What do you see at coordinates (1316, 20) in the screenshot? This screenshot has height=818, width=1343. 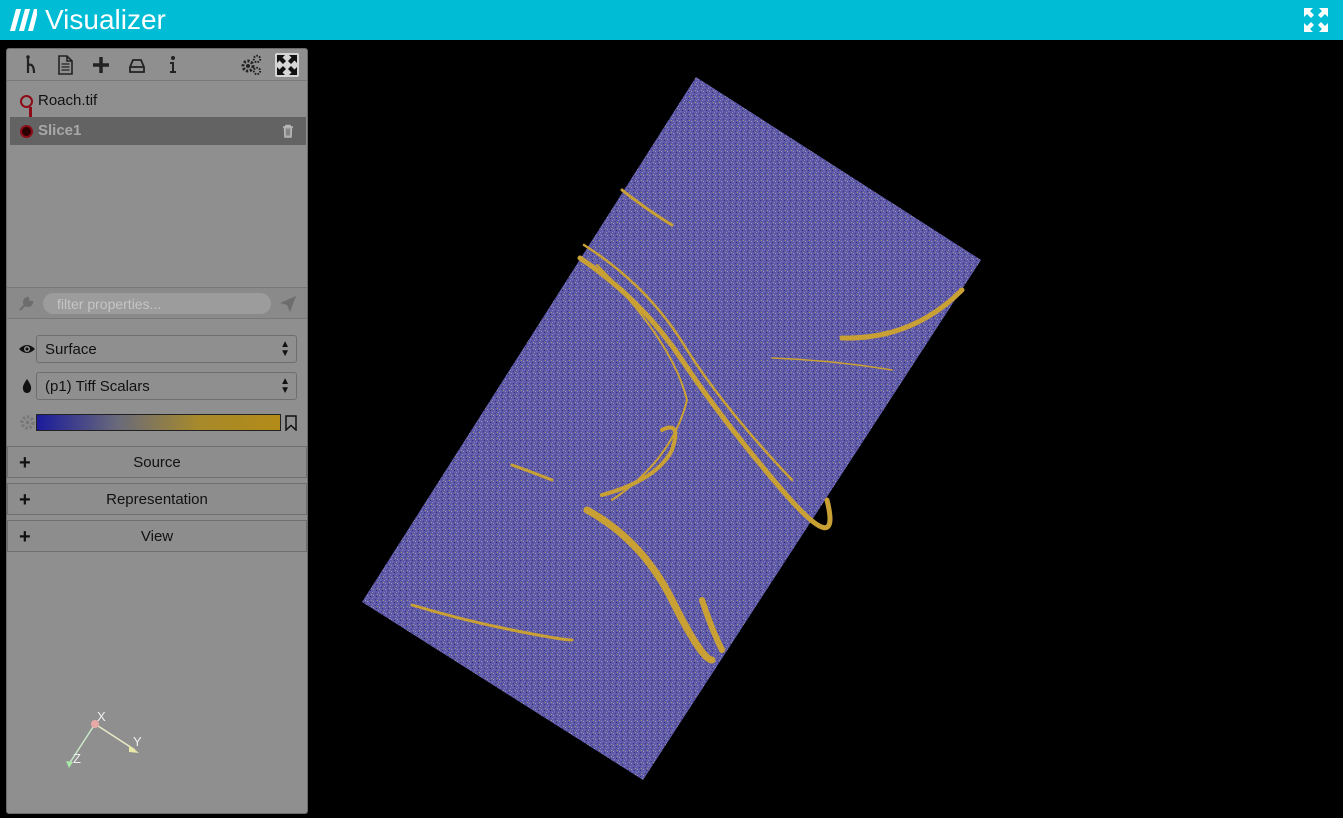 I see `fullscreen-icon` at bounding box center [1316, 20].